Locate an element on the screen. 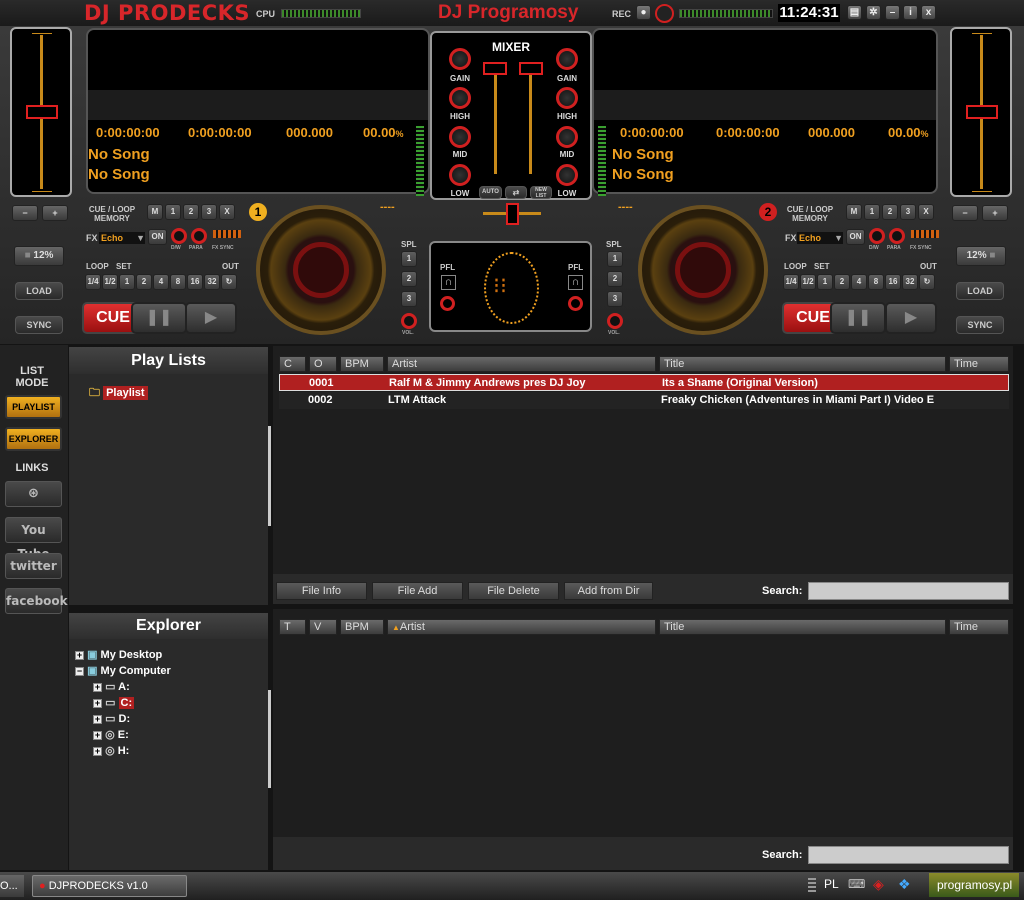  deck2-volume-fader is located at coordinates (531, 68).